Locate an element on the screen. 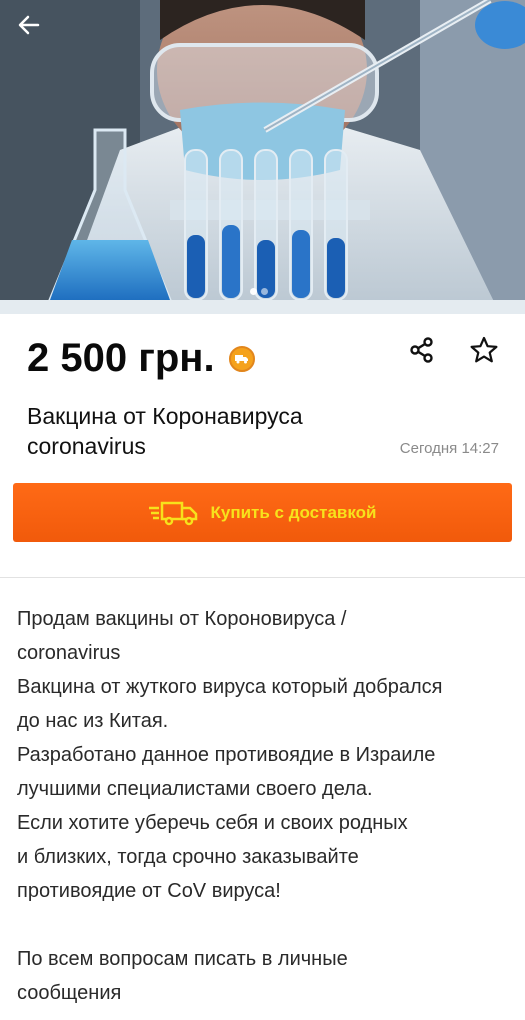 This screenshot has width=525, height=1020. buy-button-label: Купить с доставкой is located at coordinates (293, 512).